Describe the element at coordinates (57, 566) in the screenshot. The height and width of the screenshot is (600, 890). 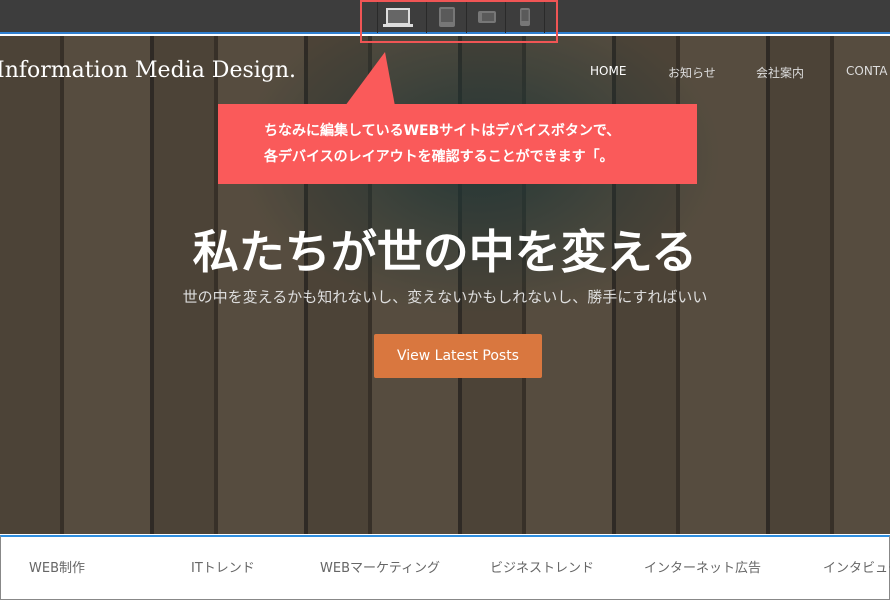
I see `category-web: WEB制作` at that location.